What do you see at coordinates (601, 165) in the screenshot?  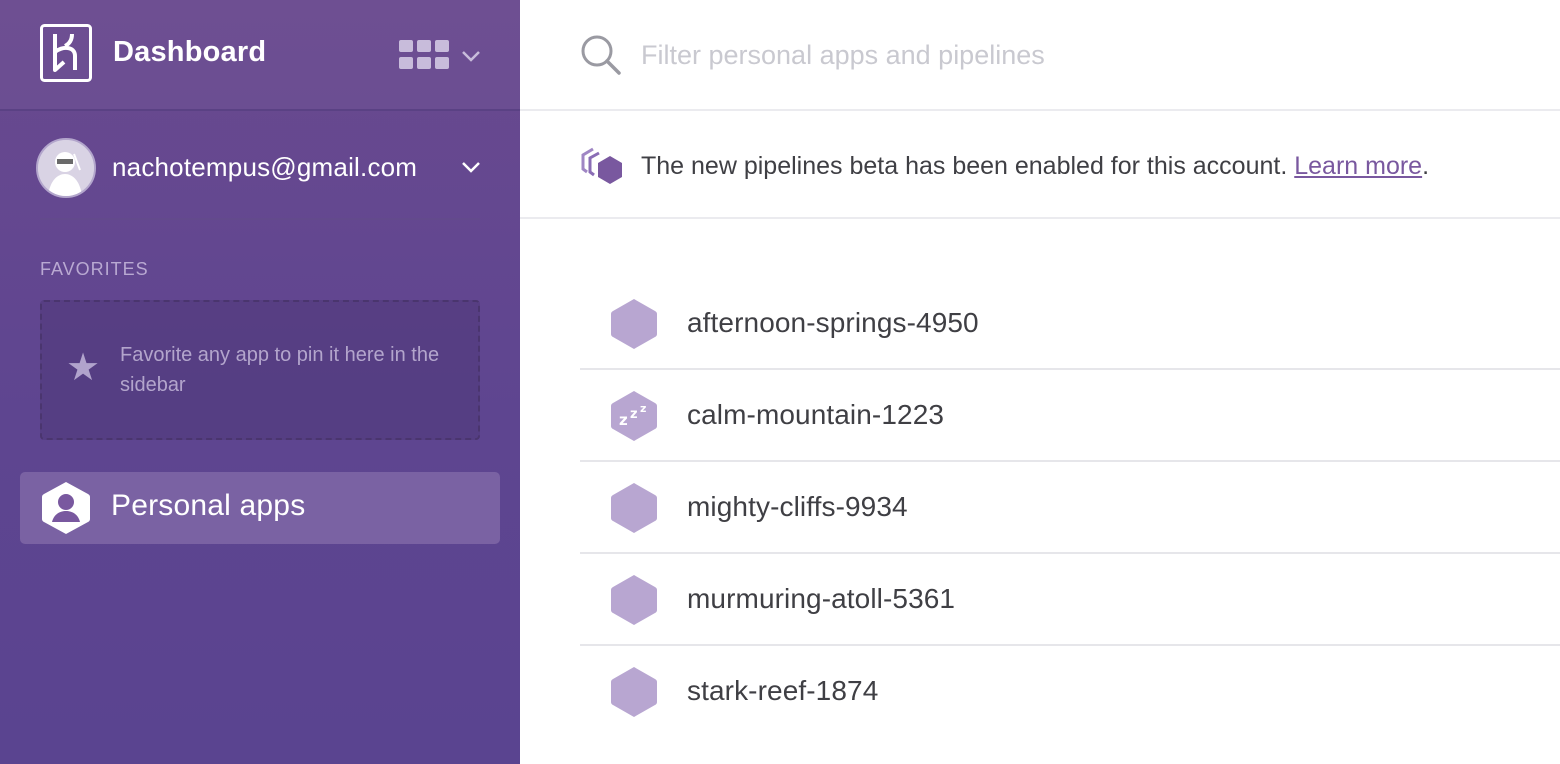 I see `pipeline-icon` at bounding box center [601, 165].